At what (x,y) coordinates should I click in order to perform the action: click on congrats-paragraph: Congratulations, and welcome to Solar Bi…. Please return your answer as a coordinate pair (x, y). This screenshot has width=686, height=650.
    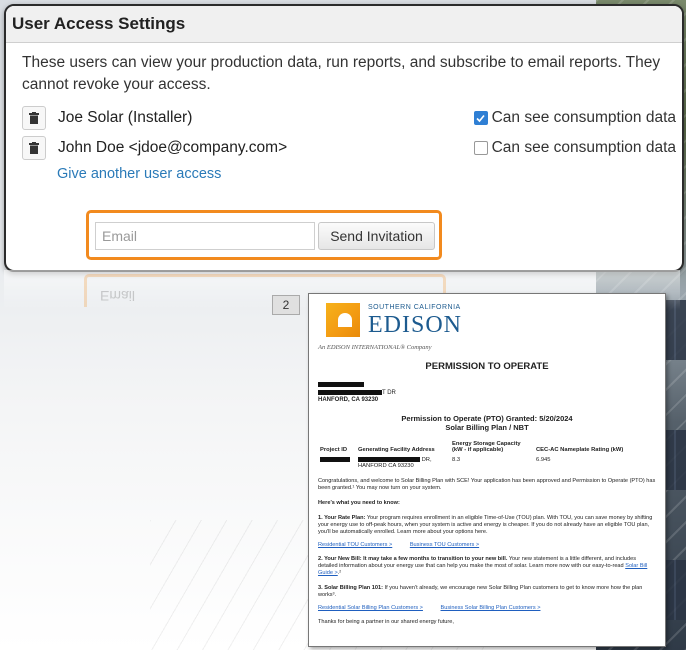
    Looking at the image, I should click on (487, 484).